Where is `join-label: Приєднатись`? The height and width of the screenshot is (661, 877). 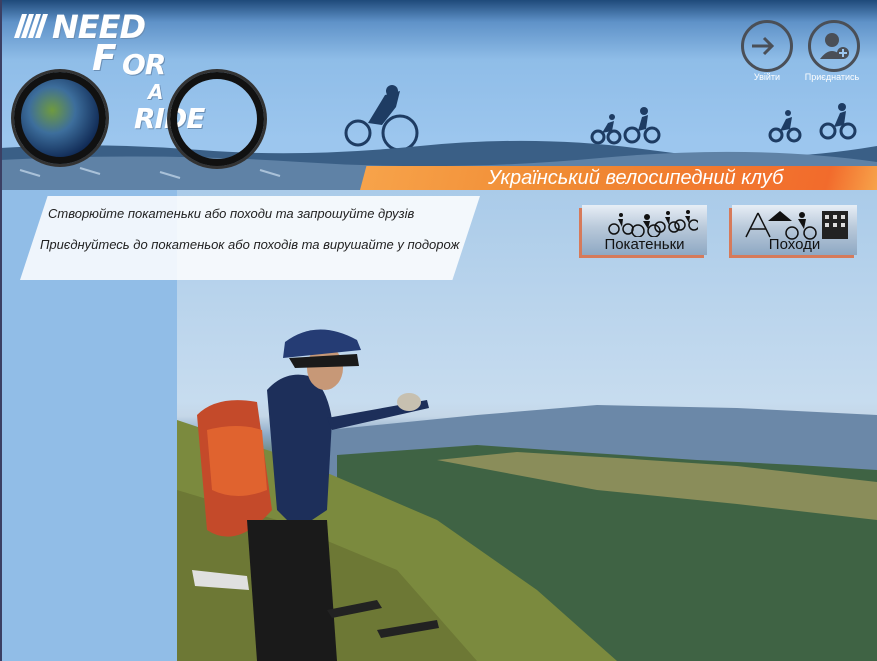
join-label: Приєднатись is located at coordinates (832, 77).